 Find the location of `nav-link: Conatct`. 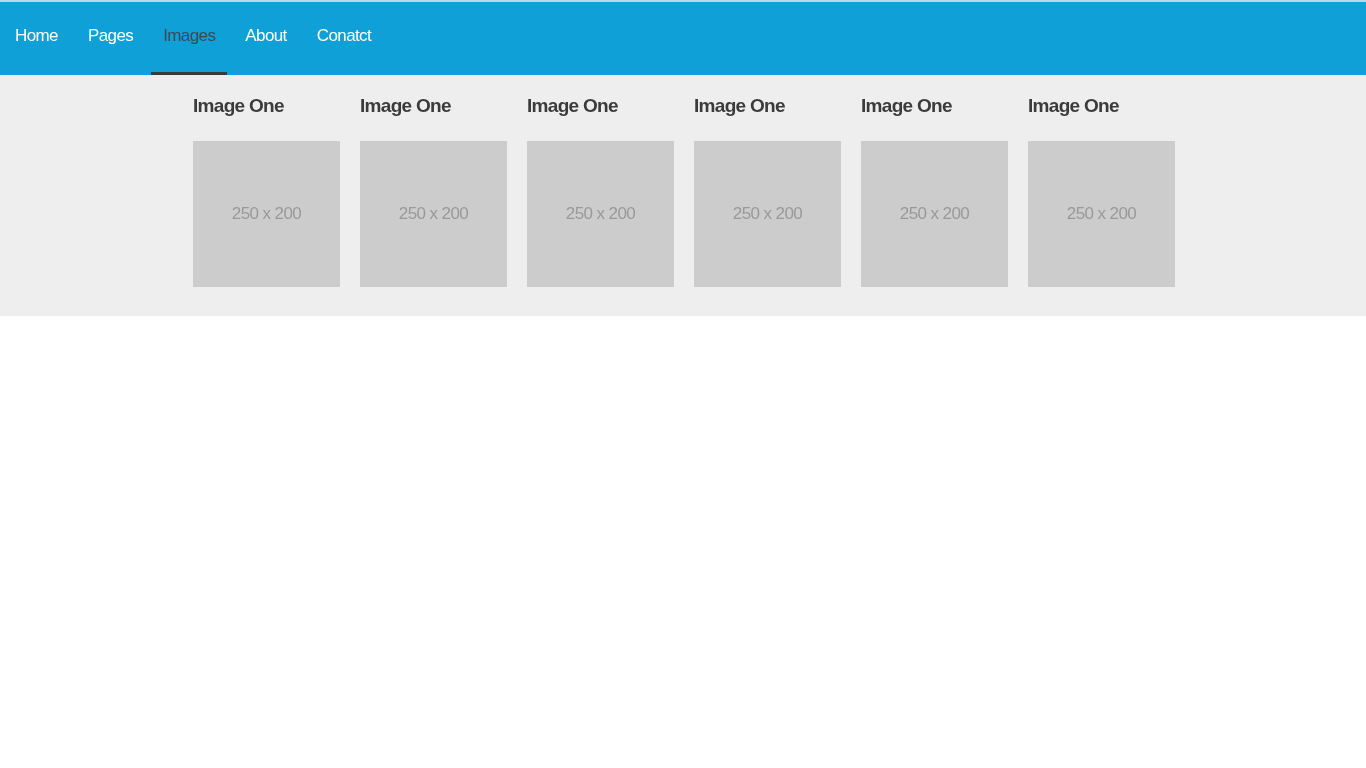

nav-link: Conatct is located at coordinates (344, 38).